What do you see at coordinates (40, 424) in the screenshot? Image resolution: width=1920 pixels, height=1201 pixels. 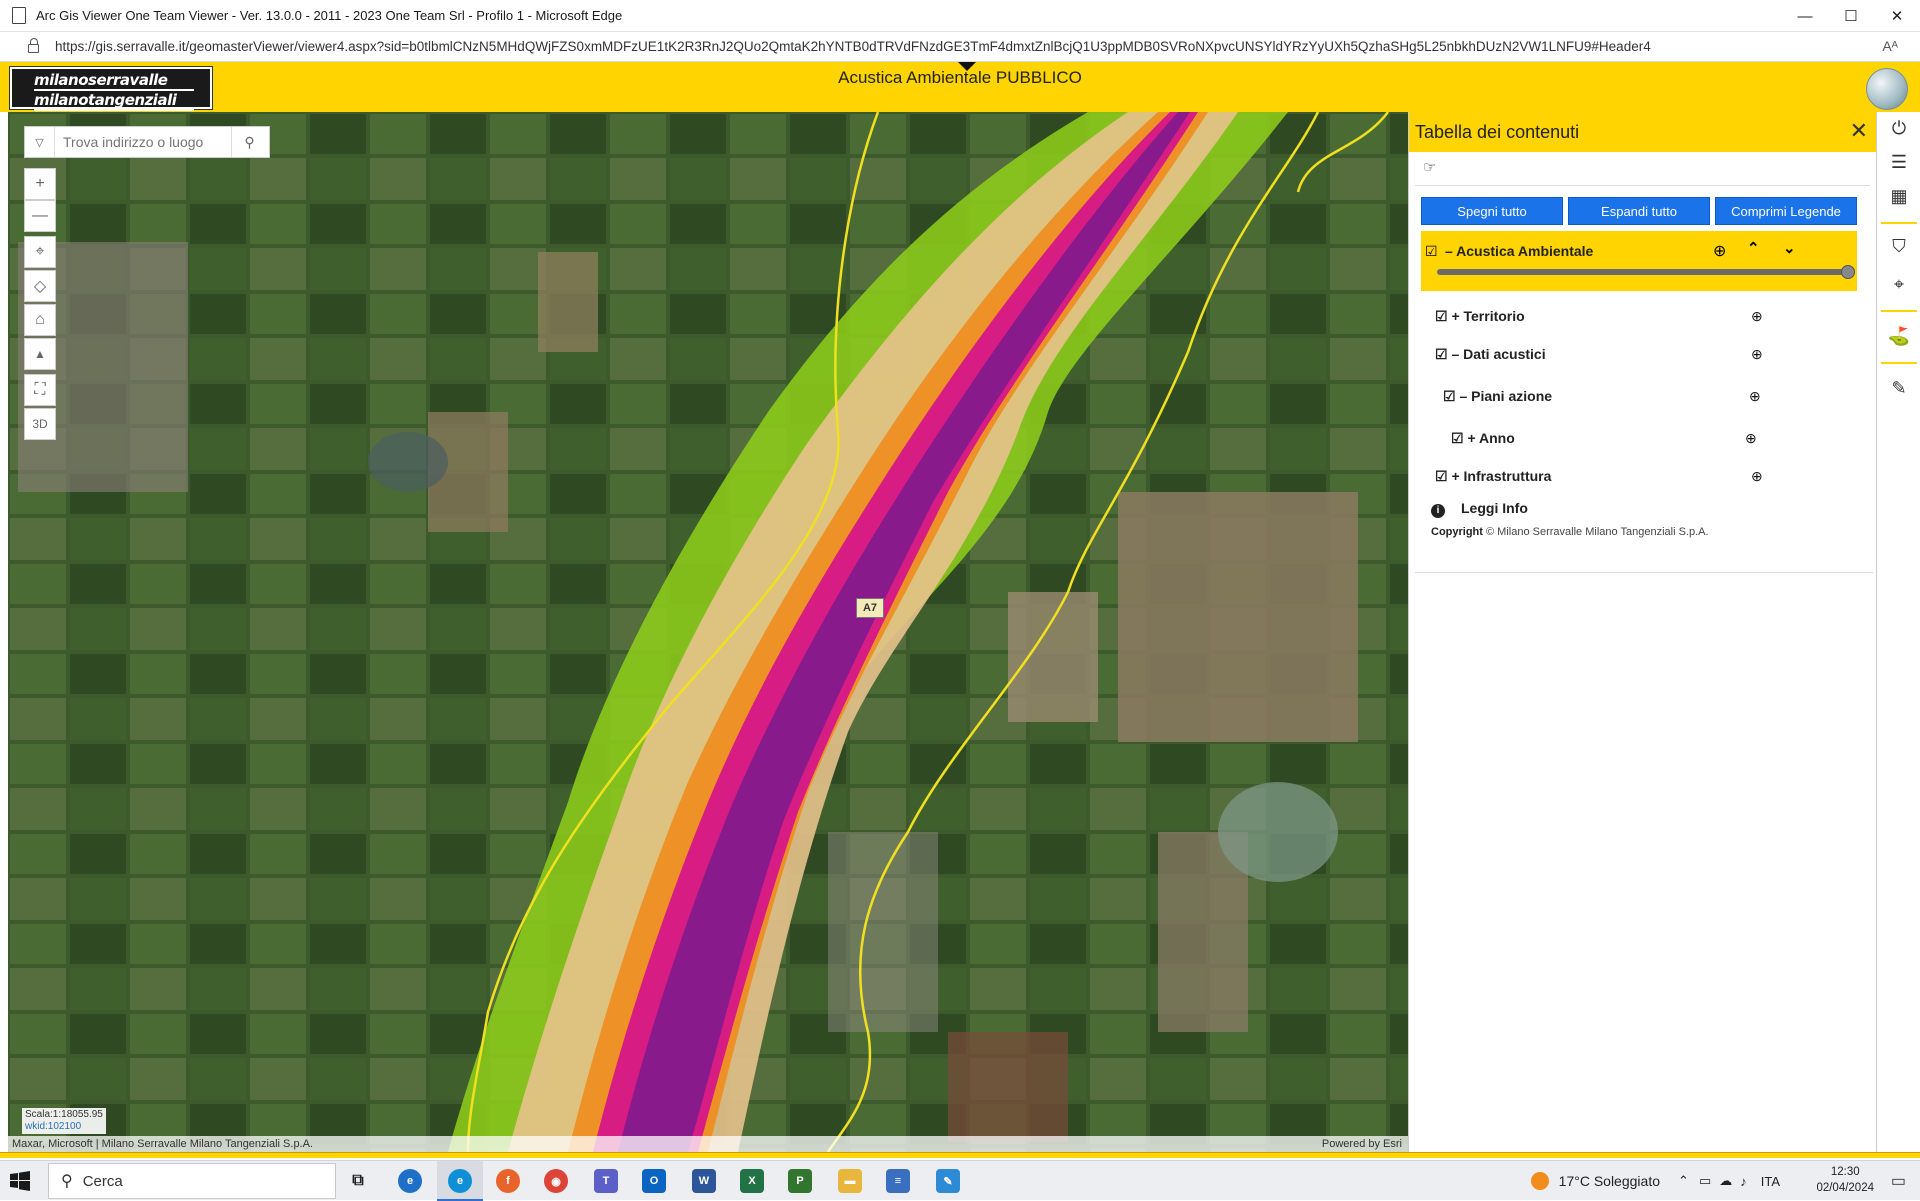 I see `3d-view-button: 3D` at bounding box center [40, 424].